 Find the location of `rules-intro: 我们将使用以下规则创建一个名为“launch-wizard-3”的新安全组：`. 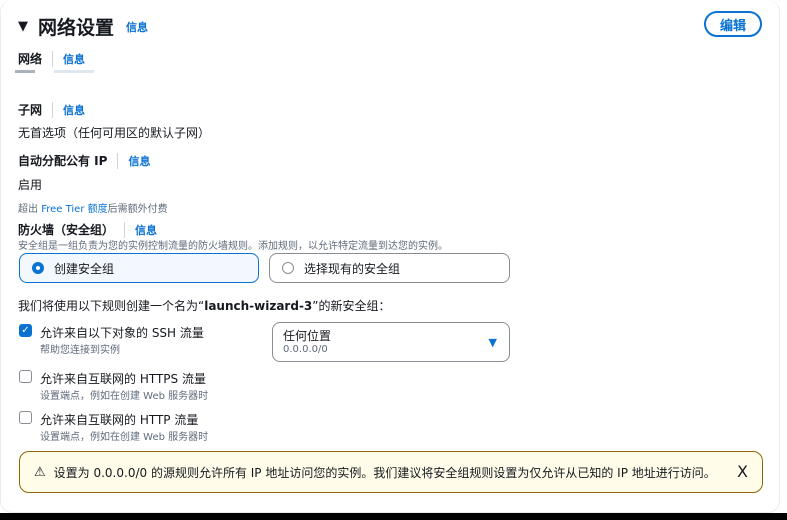

rules-intro: 我们将使用以下规则创建一个名为“launch-wizard-3”的新安全组： is located at coordinates (204, 305).